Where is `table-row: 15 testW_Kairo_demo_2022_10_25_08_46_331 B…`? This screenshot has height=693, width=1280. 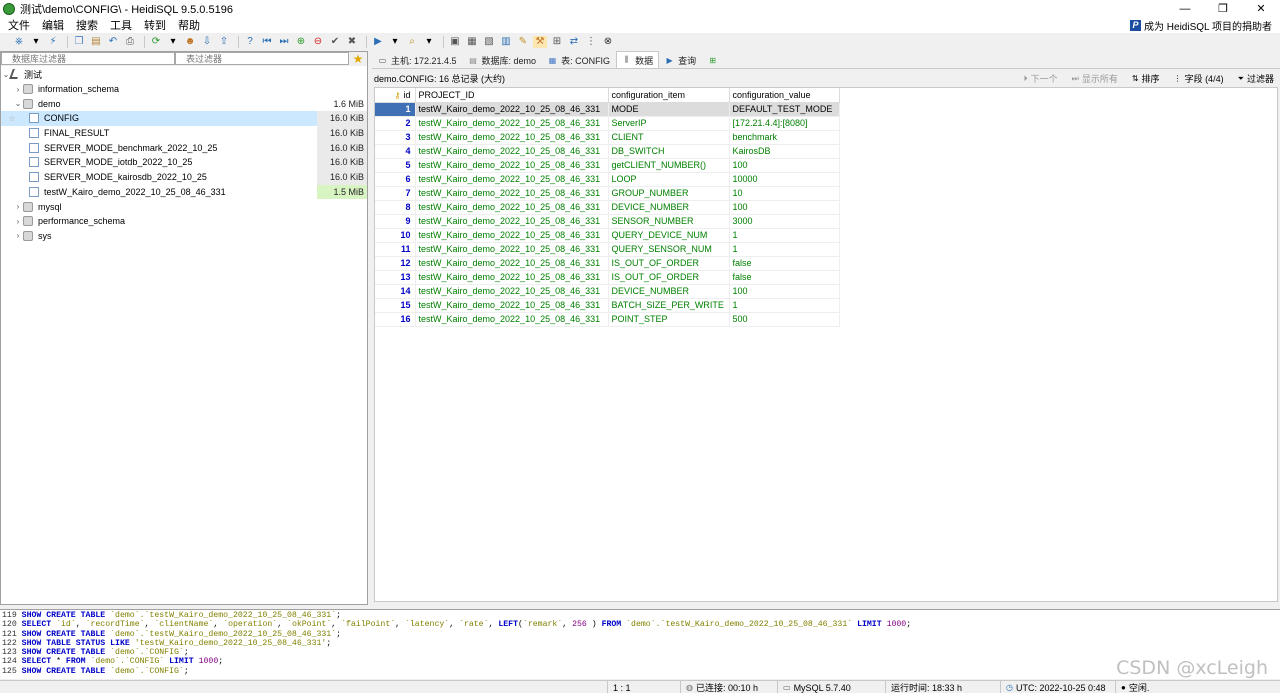
table-row: 15 testW_Kairo_demo_2022_10_25_08_46_331 B… is located at coordinates (607, 305).